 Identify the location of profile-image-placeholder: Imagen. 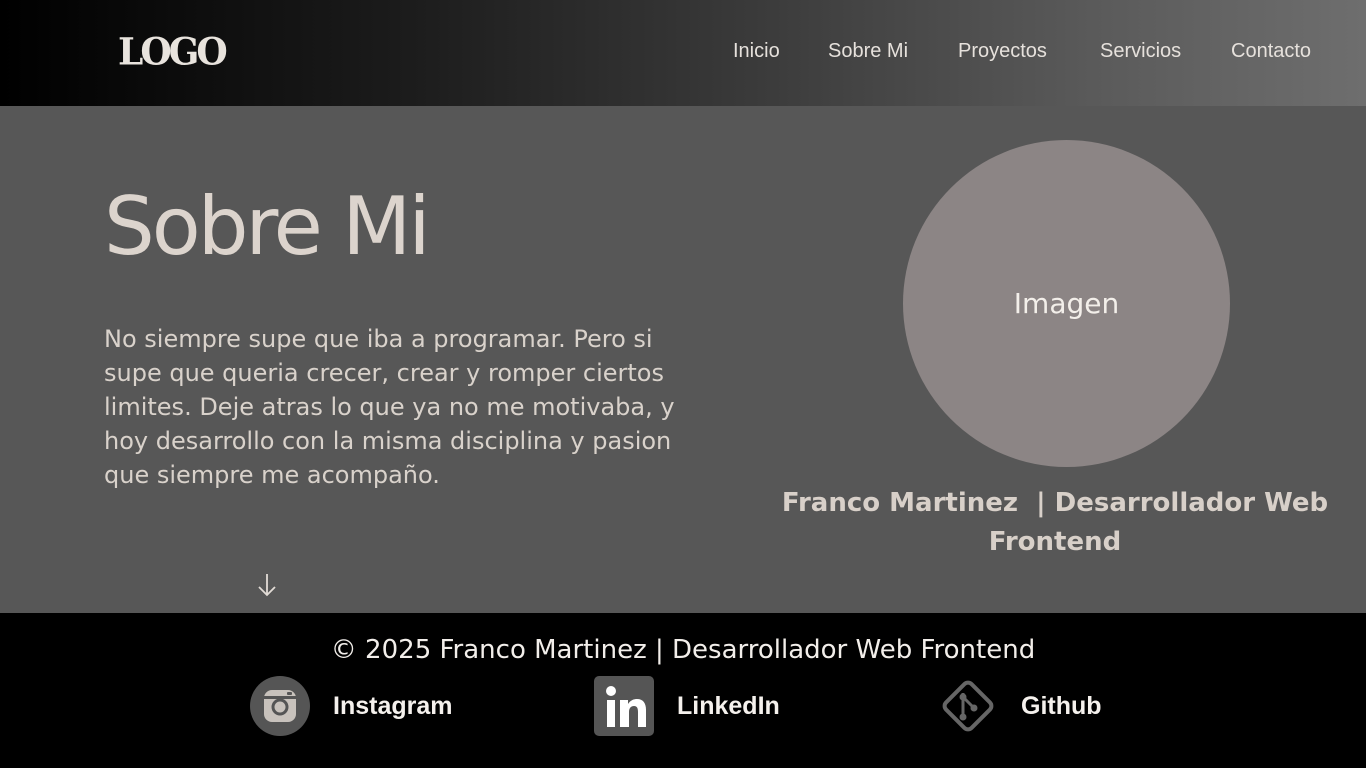
(1066, 303).